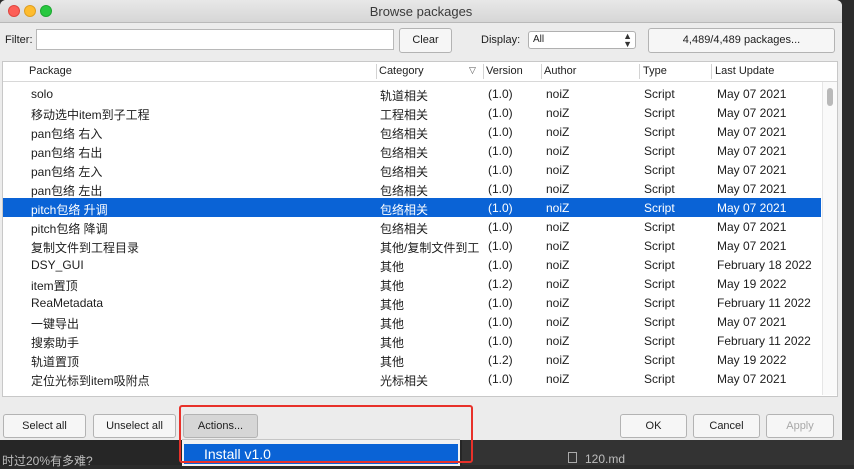  I want to click on table-row: pan包络 左出 包络相关 (1.0) noiZ Script May 07 2021, so click(412, 188).